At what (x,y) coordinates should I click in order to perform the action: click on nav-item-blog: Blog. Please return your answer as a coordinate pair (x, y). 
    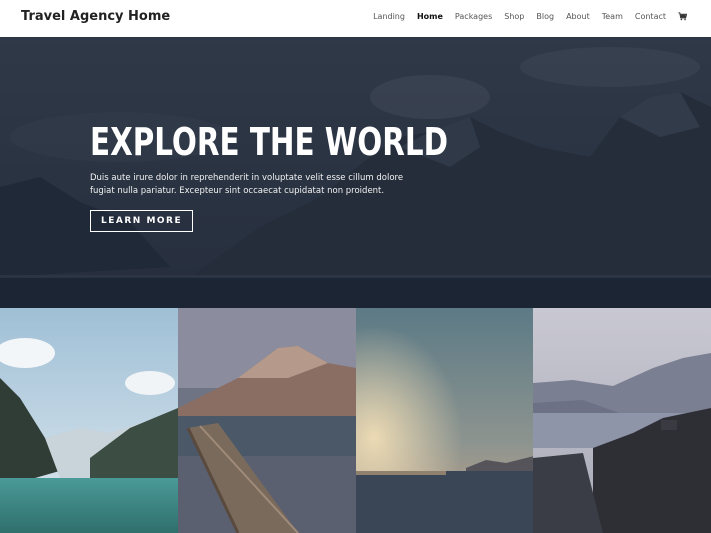
    Looking at the image, I should click on (545, 16).